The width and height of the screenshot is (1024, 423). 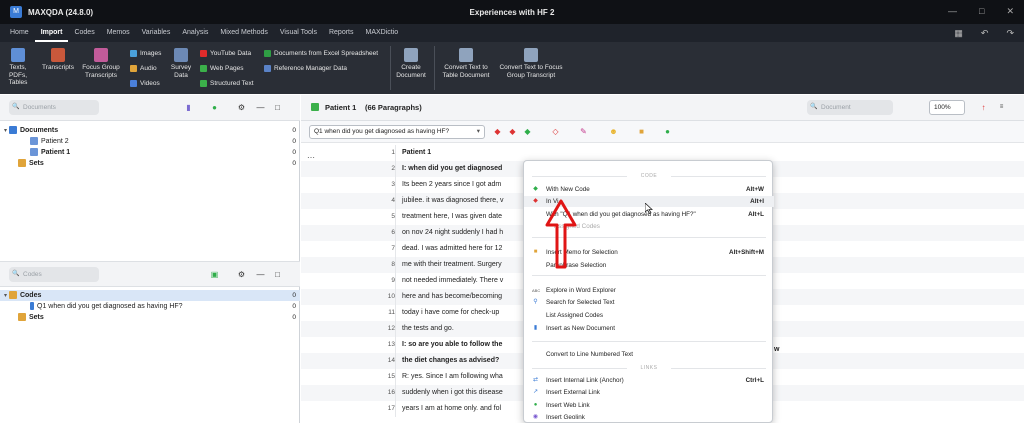 What do you see at coordinates (850, 107) in the screenshot?
I see `document-search-input: Document` at bounding box center [850, 107].